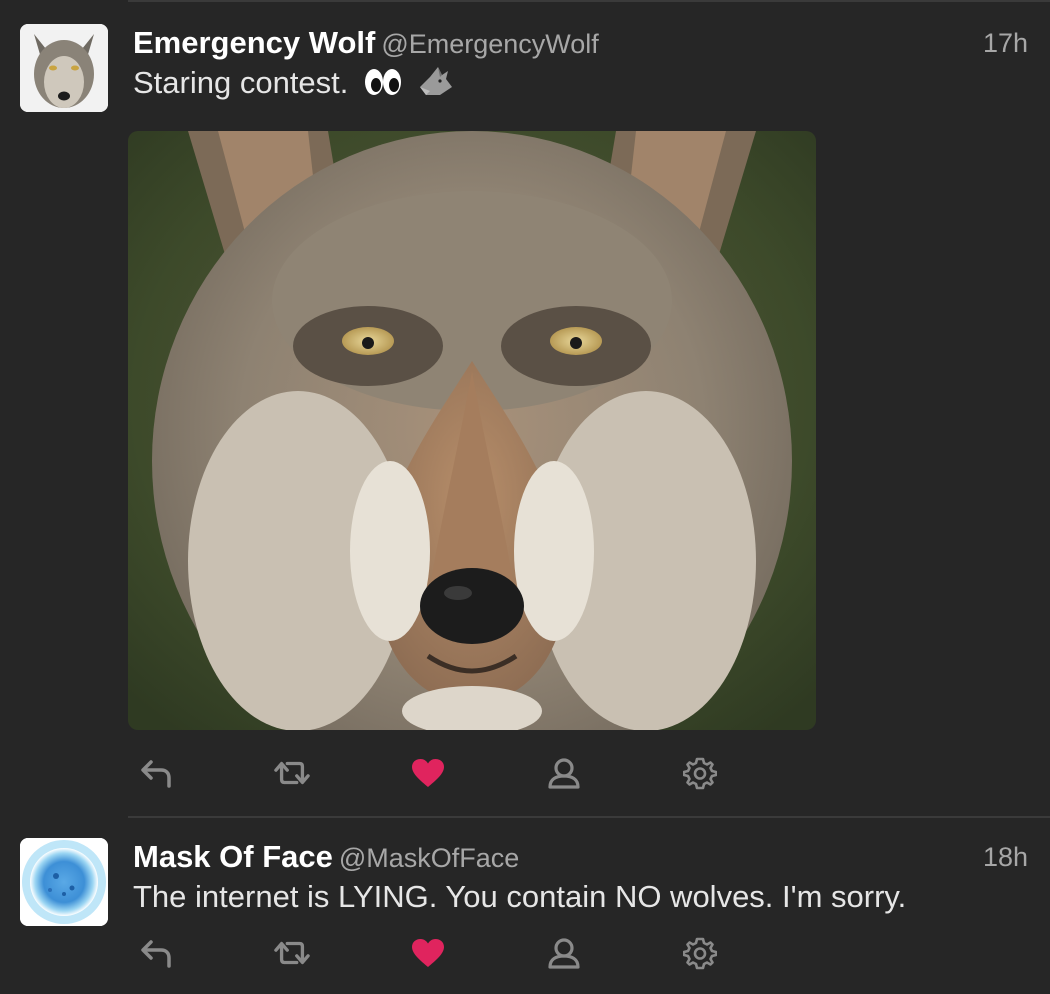 The image size is (1050, 994). What do you see at coordinates (233, 856) in the screenshot?
I see `display-name: Mask Of Face` at bounding box center [233, 856].